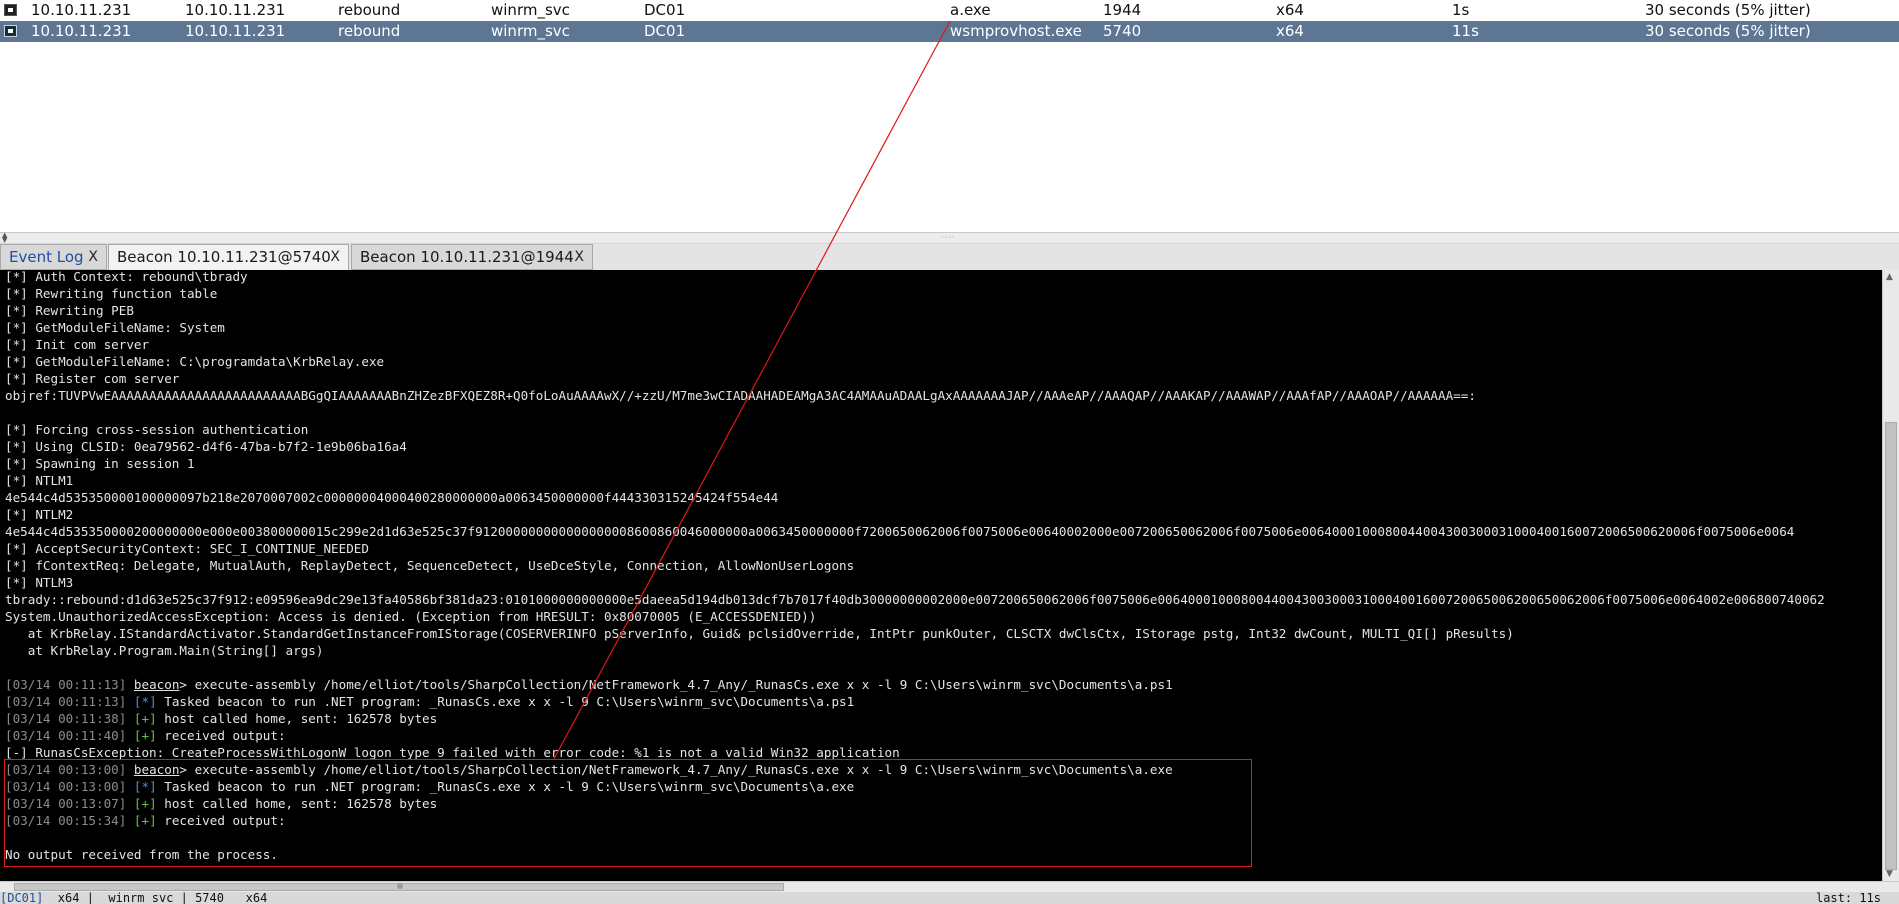 This screenshot has height=904, width=1899. Describe the element at coordinates (943, 735) in the screenshot. I see `console-line: [03/14 00:11:40] [+] received output:` at that location.